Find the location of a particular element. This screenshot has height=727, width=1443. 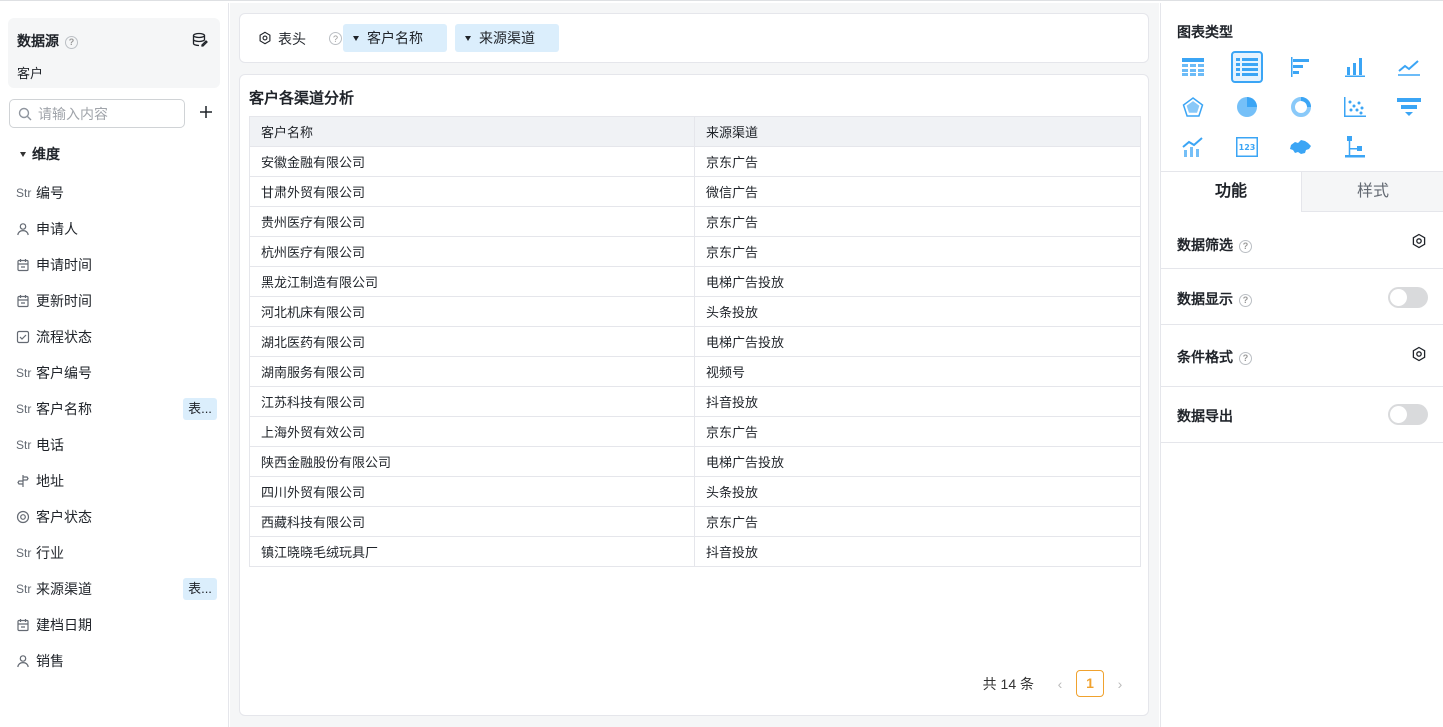

horizontal-bar-icon is located at coordinates (1301, 67).